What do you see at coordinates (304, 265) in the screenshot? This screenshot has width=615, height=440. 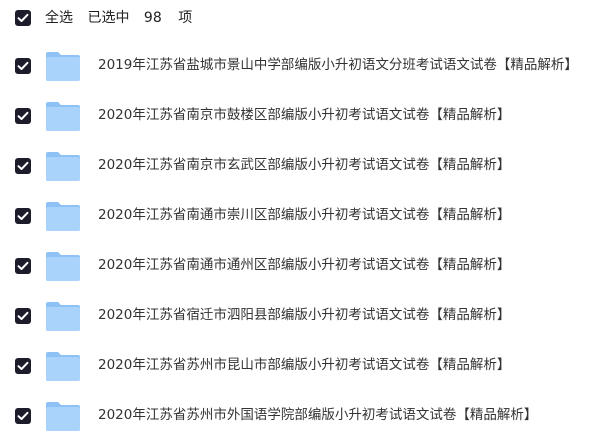 I see `file-name: 2020年江苏省南通市通州区部编版小升初考试语文试卷【精品解析】` at bounding box center [304, 265].